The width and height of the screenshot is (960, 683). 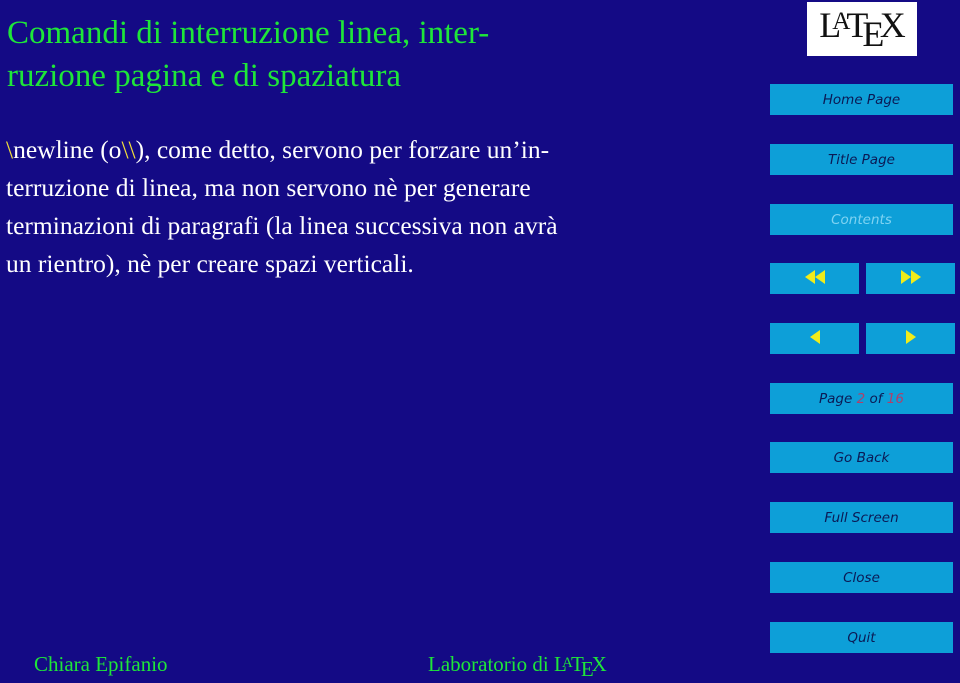 I want to click on body-text-segment: newline (o, so click(x=67, y=149).